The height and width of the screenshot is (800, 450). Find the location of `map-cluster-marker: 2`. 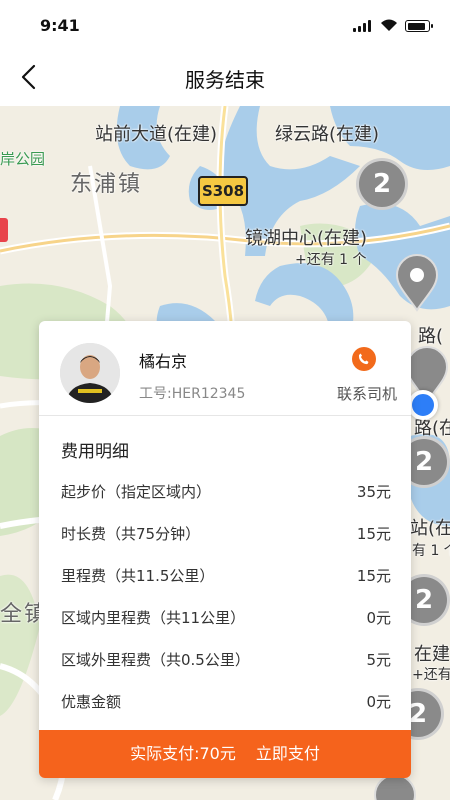

map-cluster-marker: 2 is located at coordinates (382, 184).